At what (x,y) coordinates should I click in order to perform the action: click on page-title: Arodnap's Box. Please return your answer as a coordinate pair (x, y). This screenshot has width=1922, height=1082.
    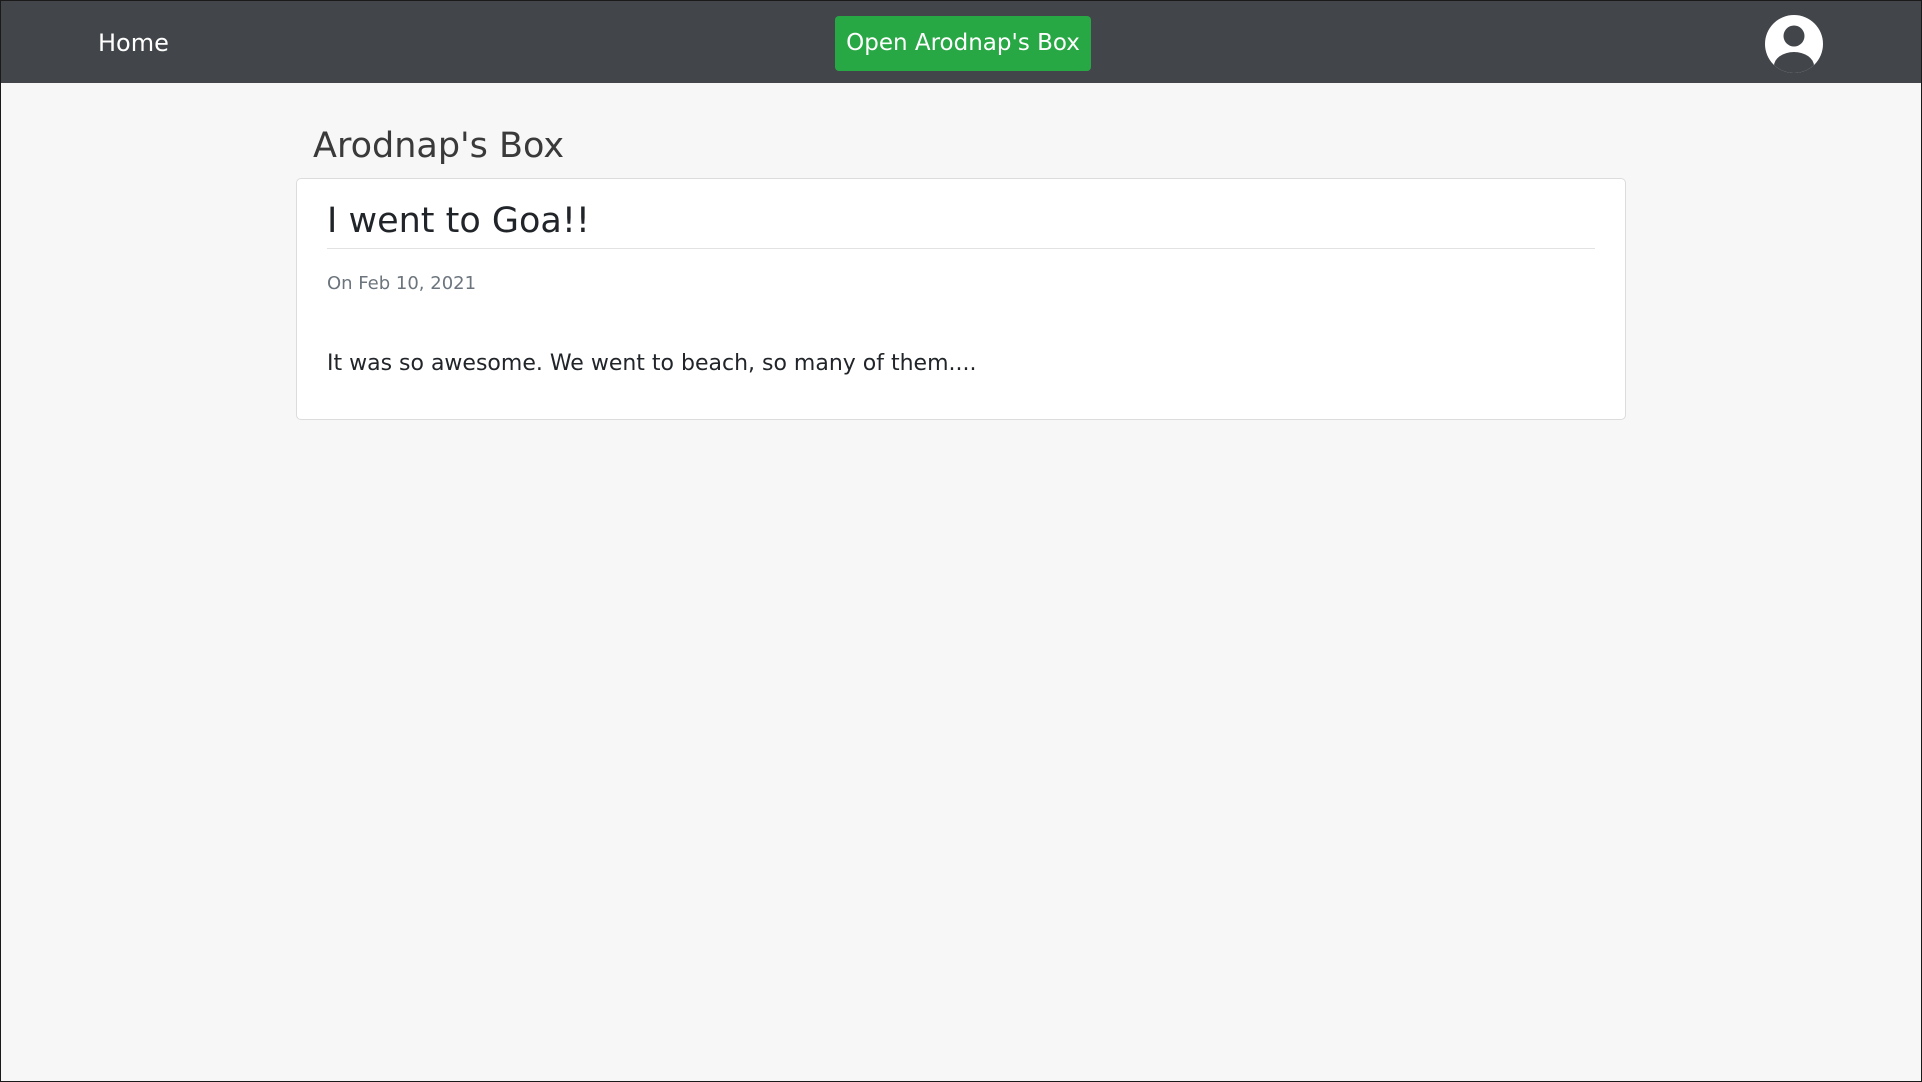
    Looking at the image, I should click on (439, 146).